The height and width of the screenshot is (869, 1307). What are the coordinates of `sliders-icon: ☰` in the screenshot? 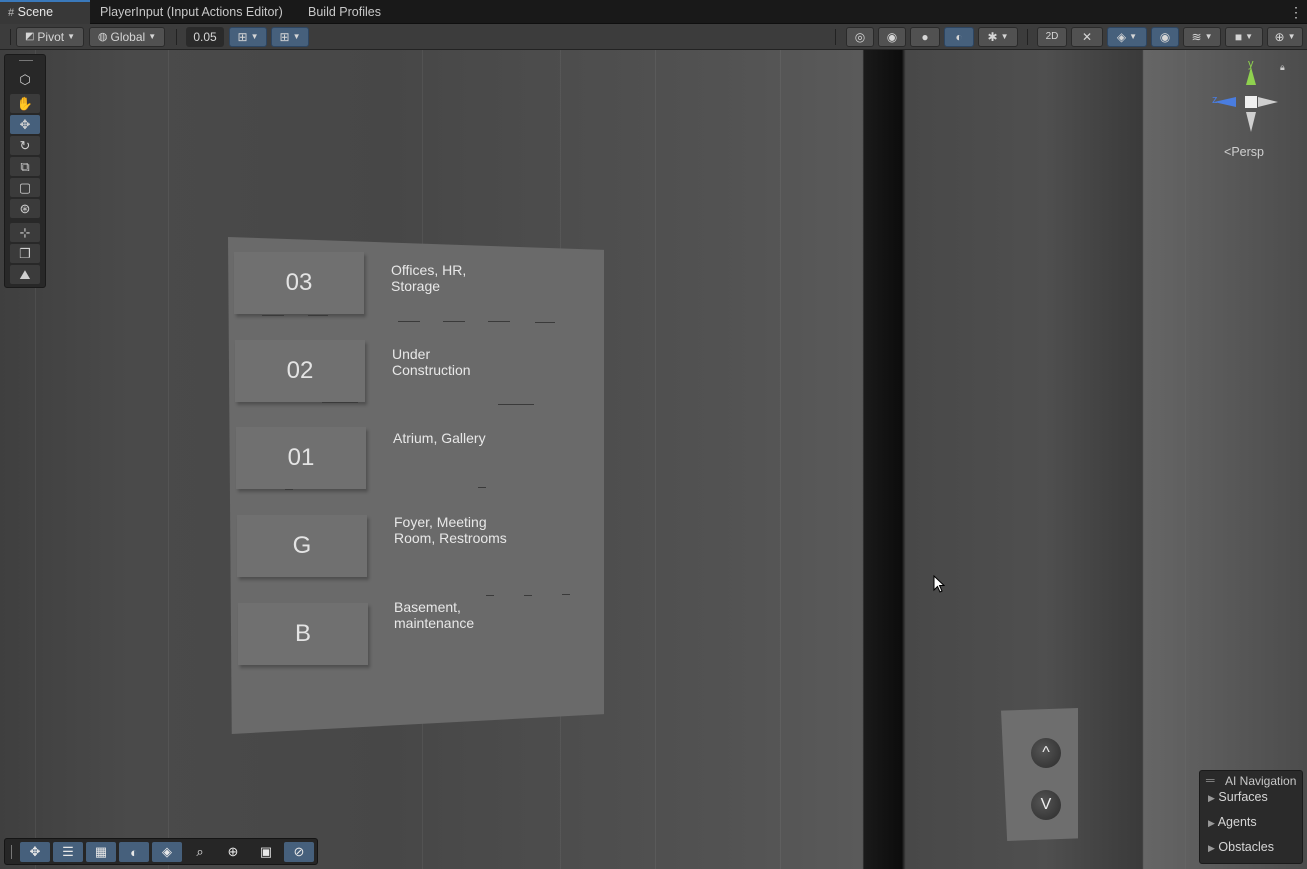 It's located at (68, 851).